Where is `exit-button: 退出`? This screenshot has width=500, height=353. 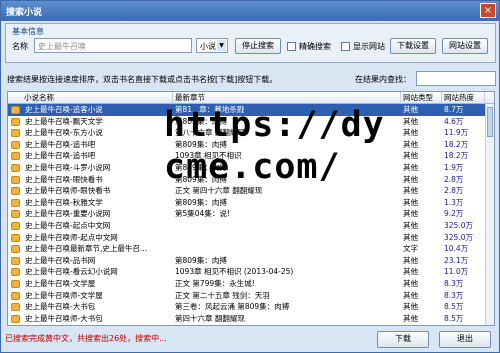 exit-button: 退出 is located at coordinates (465, 339).